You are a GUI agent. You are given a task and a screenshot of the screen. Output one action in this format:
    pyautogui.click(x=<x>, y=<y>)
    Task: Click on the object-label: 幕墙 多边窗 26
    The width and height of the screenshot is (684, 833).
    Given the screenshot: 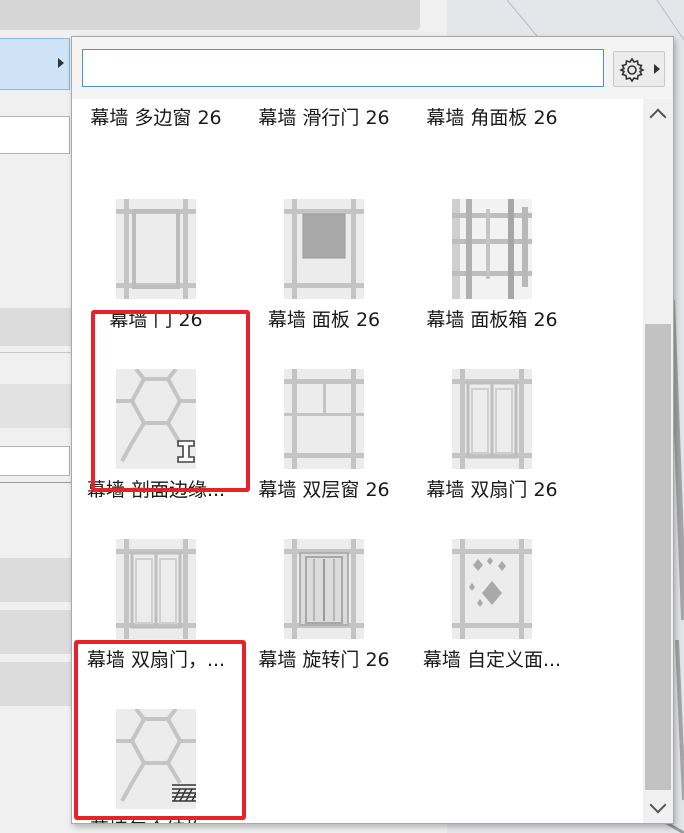 What is the action you would take?
    pyautogui.click(x=156, y=118)
    